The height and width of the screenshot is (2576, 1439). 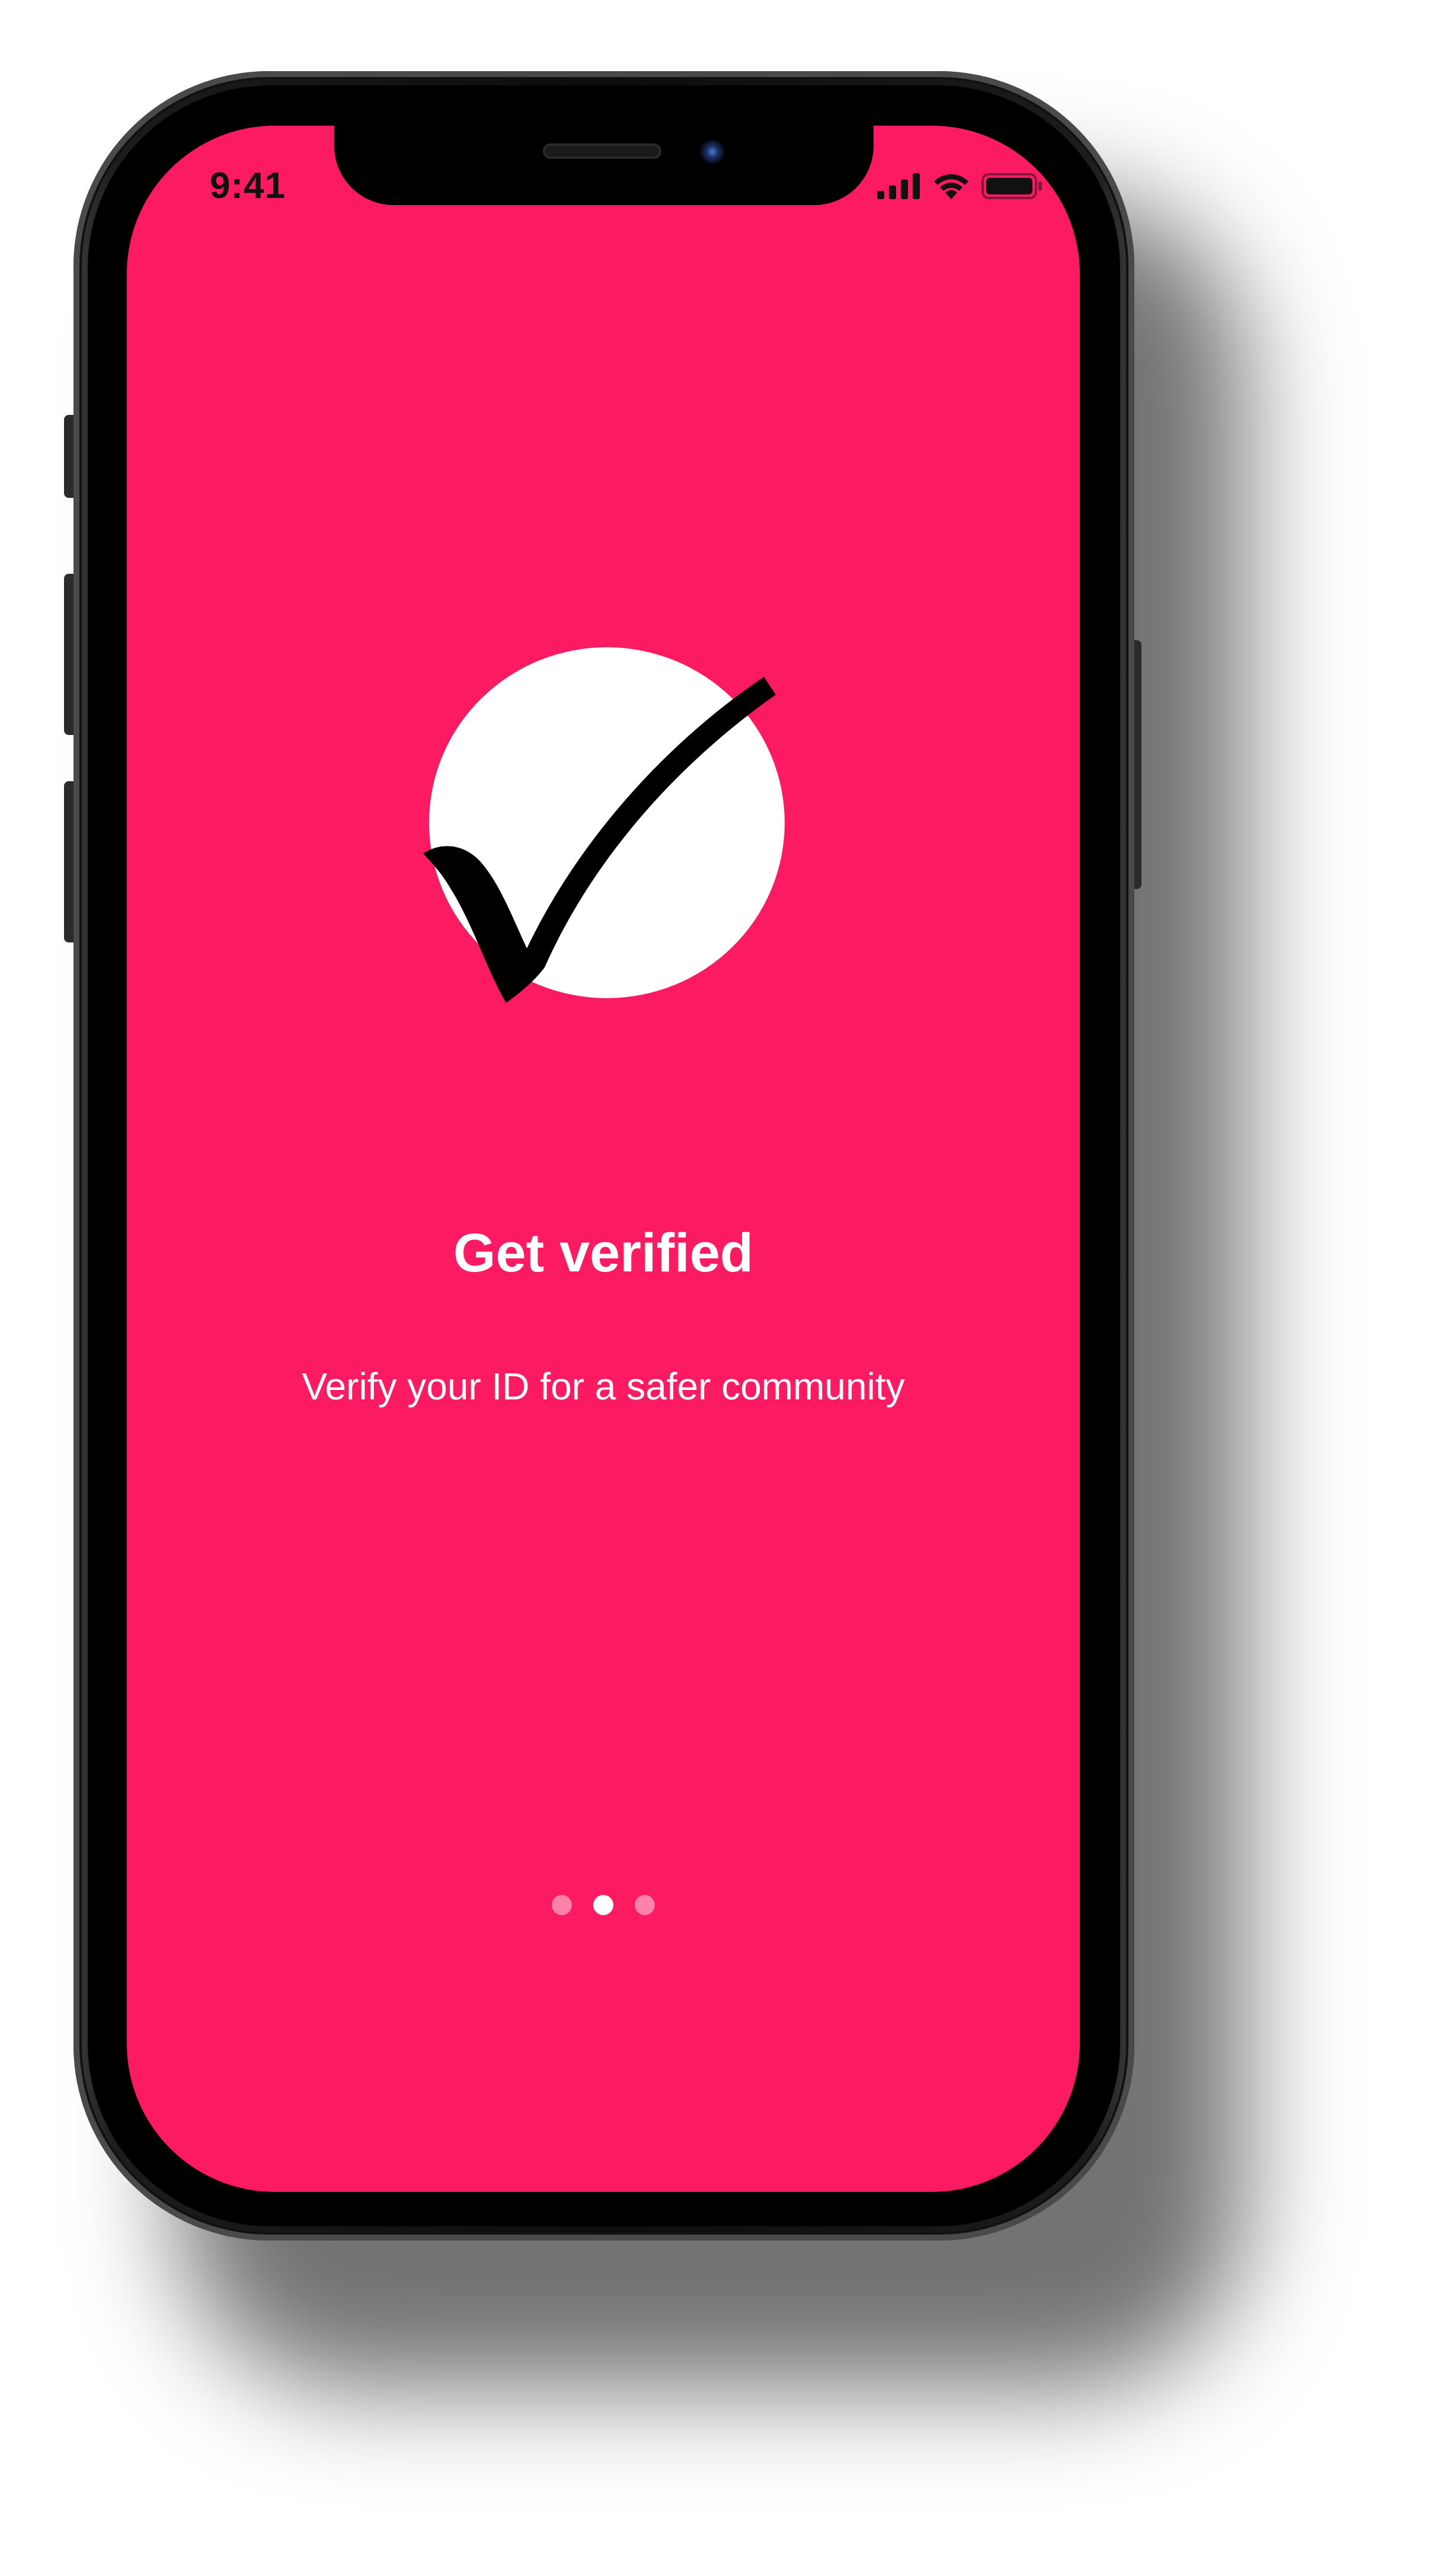 I want to click on pagination-dots, so click(x=604, y=1905).